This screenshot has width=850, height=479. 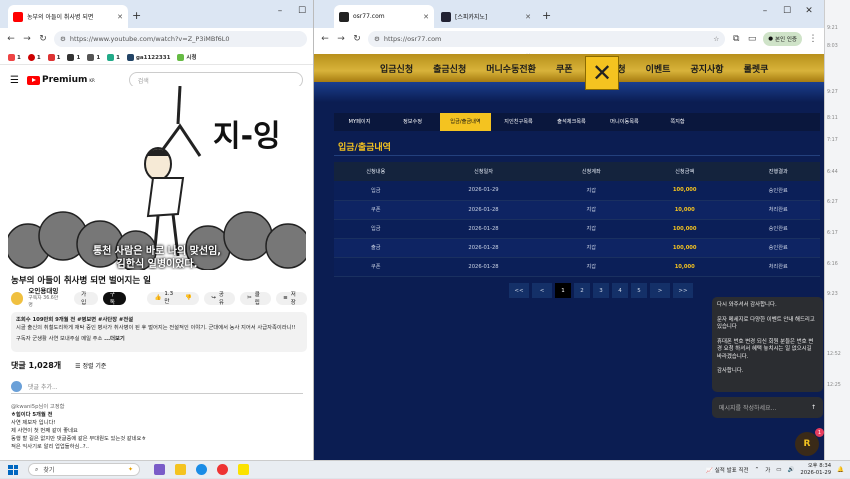 What do you see at coordinates (256, 298) in the screenshot?
I see `clip-button: ✂ 클립` at bounding box center [256, 298].